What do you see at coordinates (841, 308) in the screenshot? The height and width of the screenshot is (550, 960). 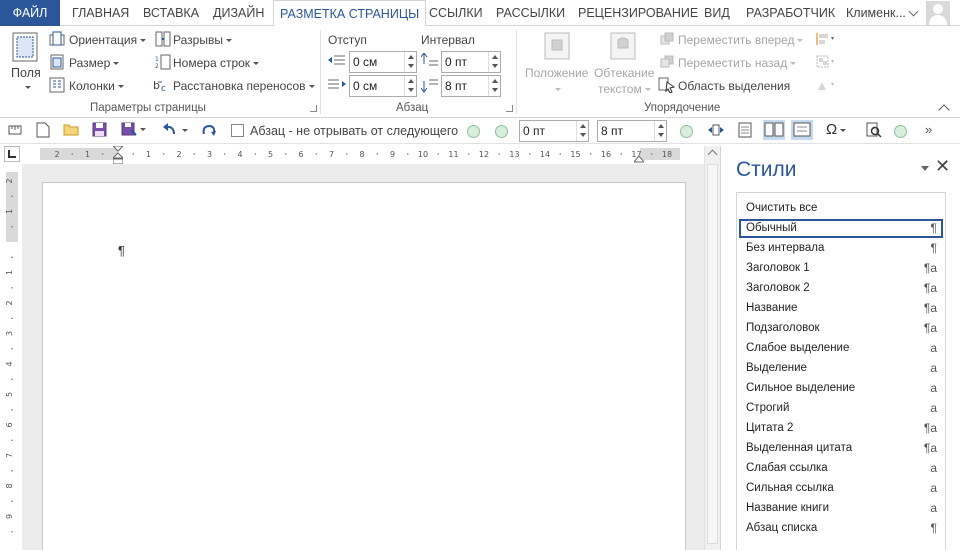 I see `style-list-item: Название ¶a` at bounding box center [841, 308].